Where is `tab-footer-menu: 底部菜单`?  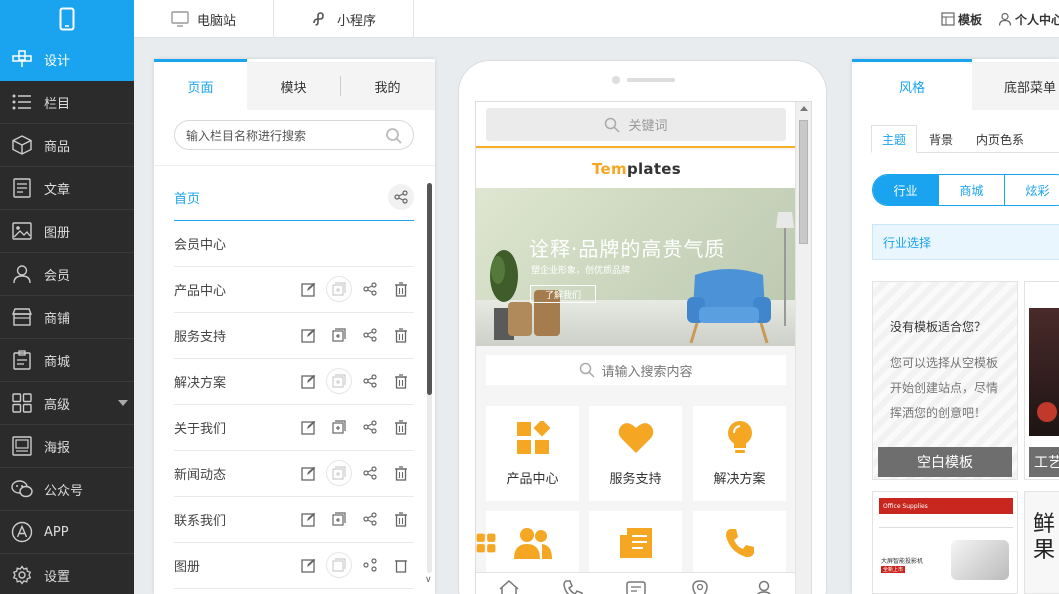
tab-footer-menu: 底部菜单 is located at coordinates (1015, 86).